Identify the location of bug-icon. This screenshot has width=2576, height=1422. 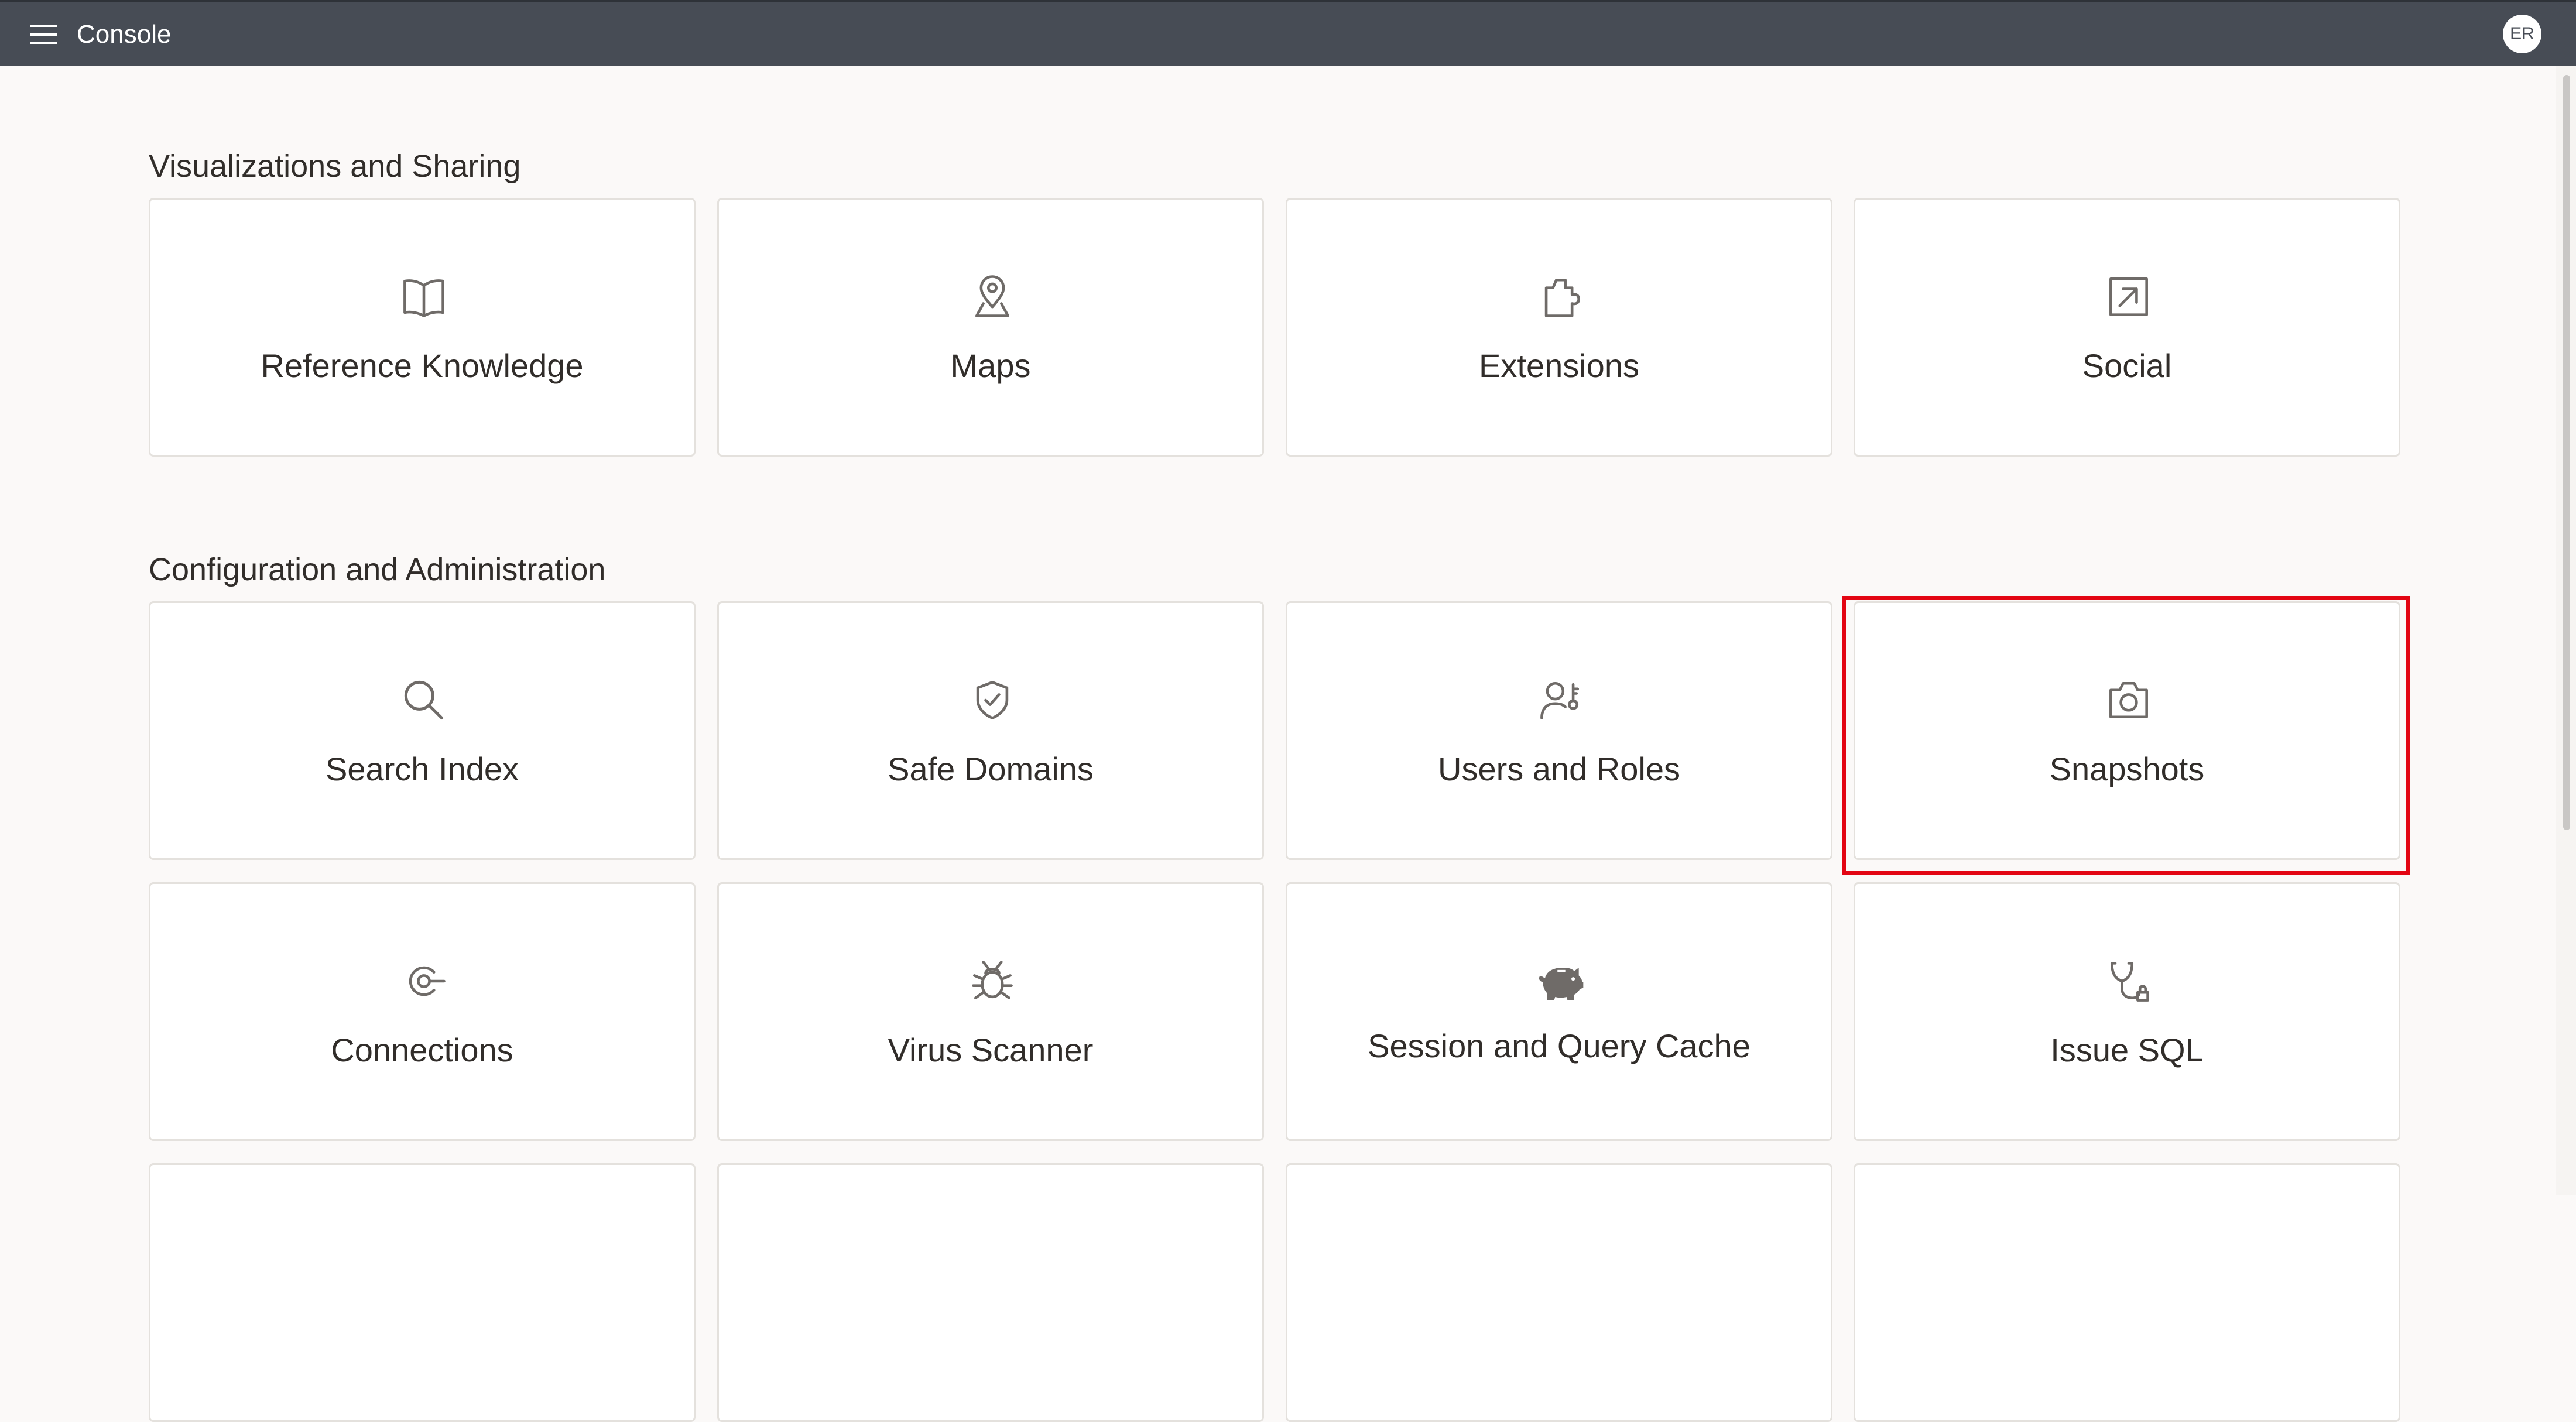
(992, 981).